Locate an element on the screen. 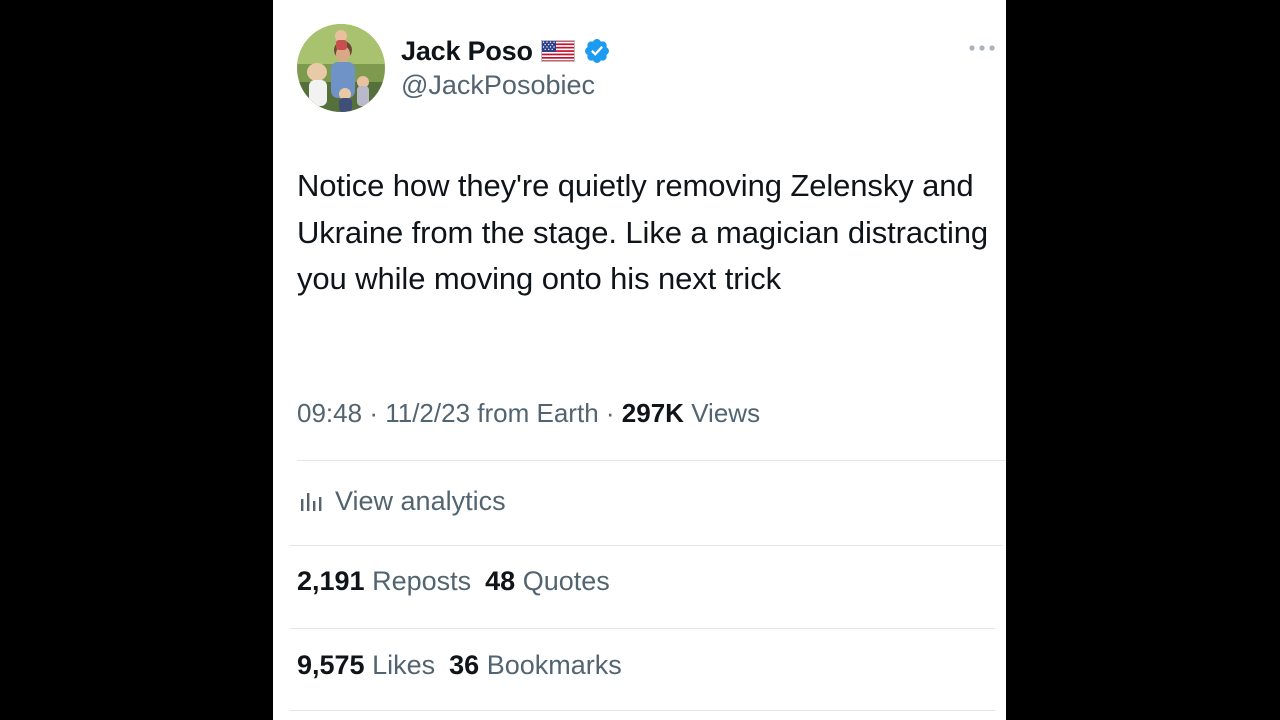  engagement-row-likes: 9,575 Likes 36 Bookmarks is located at coordinates (459, 665).